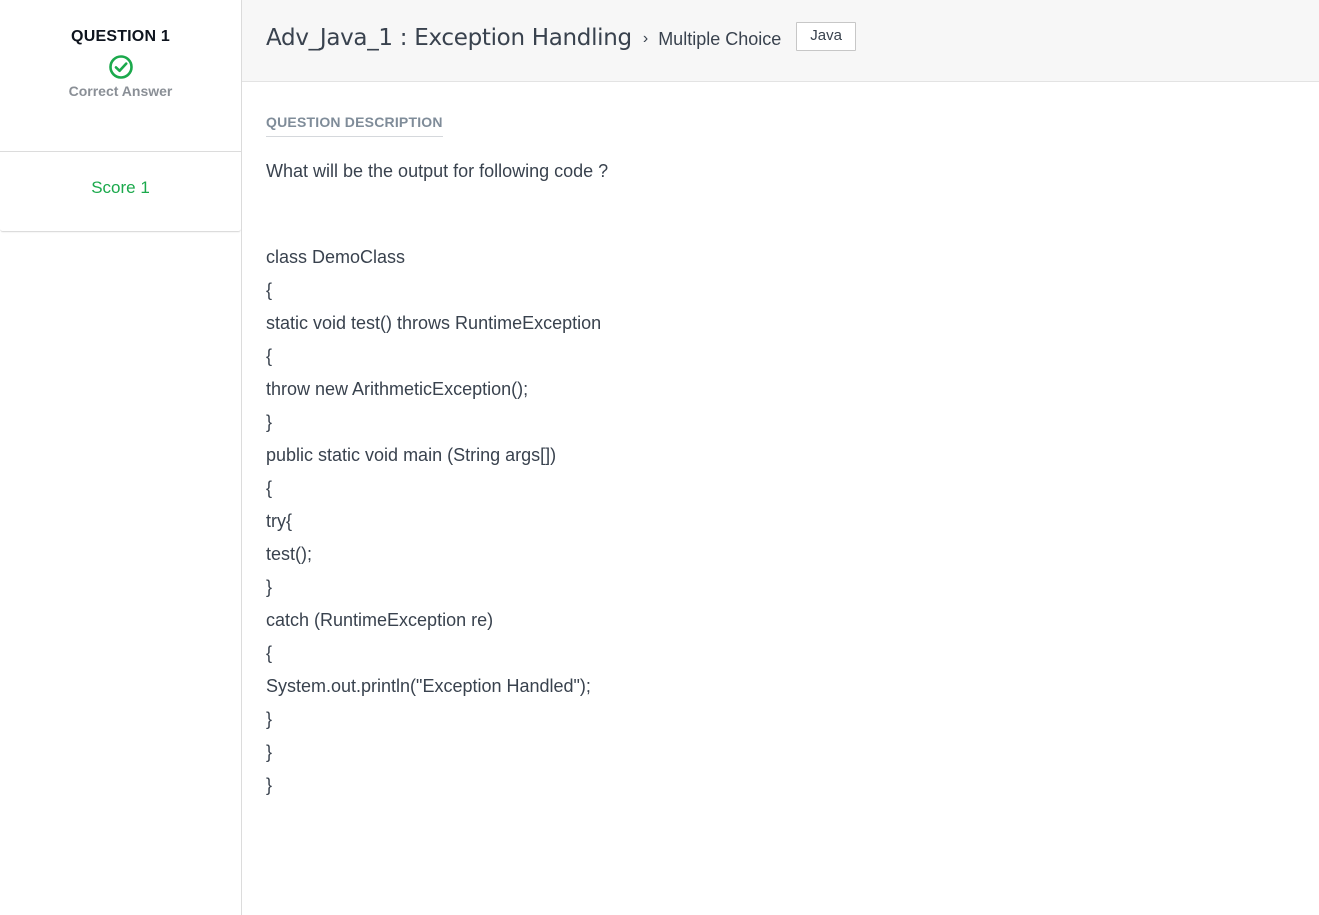 The width and height of the screenshot is (1319, 915). Describe the element at coordinates (289, 554) in the screenshot. I see `code-line: test();` at that location.